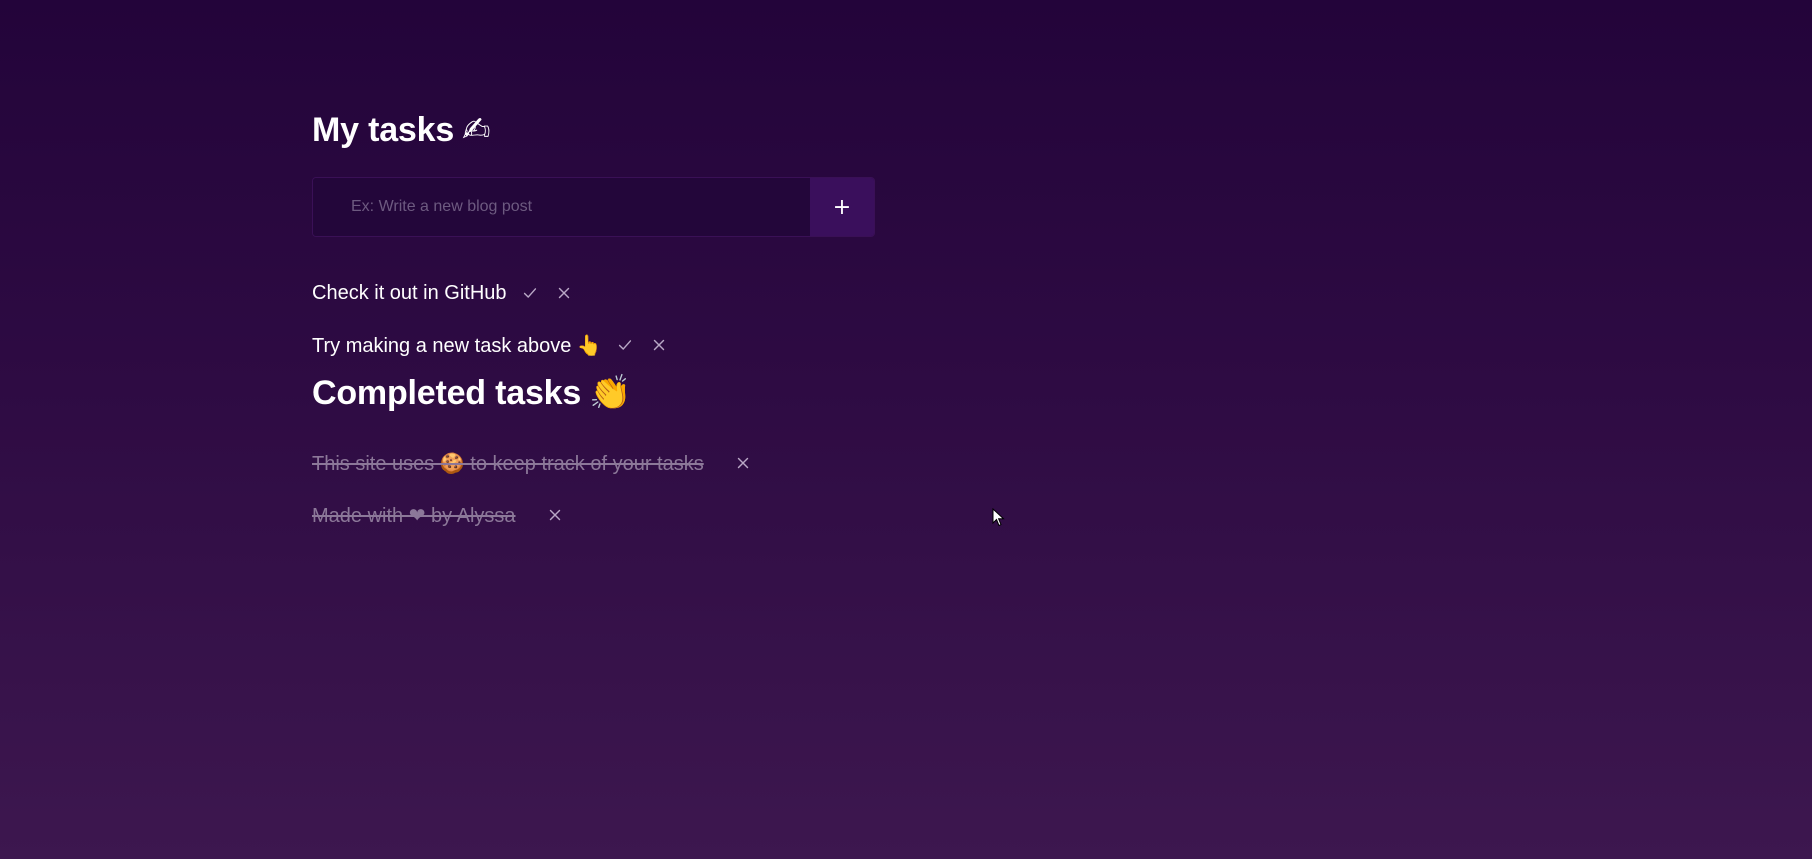 Image resolution: width=1812 pixels, height=859 pixels. I want to click on completed-tasks-heading: Completed tasks 👏, so click(612, 393).